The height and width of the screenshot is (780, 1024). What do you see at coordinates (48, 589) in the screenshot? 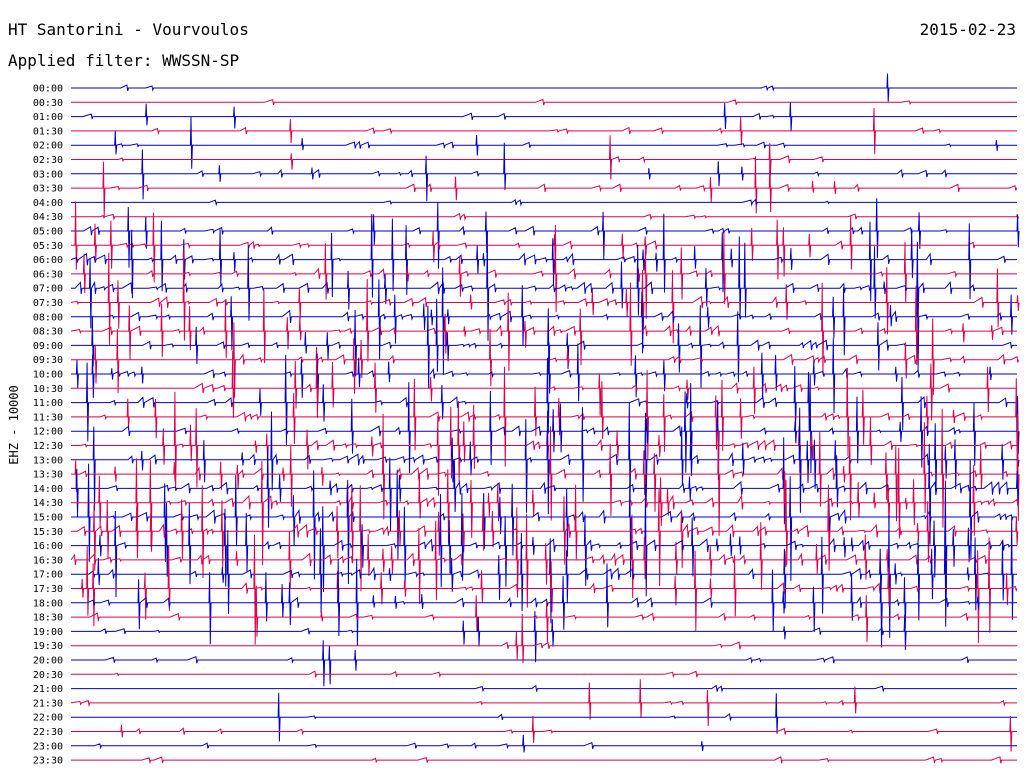
I see `time-tick-label: 17:30` at bounding box center [48, 589].